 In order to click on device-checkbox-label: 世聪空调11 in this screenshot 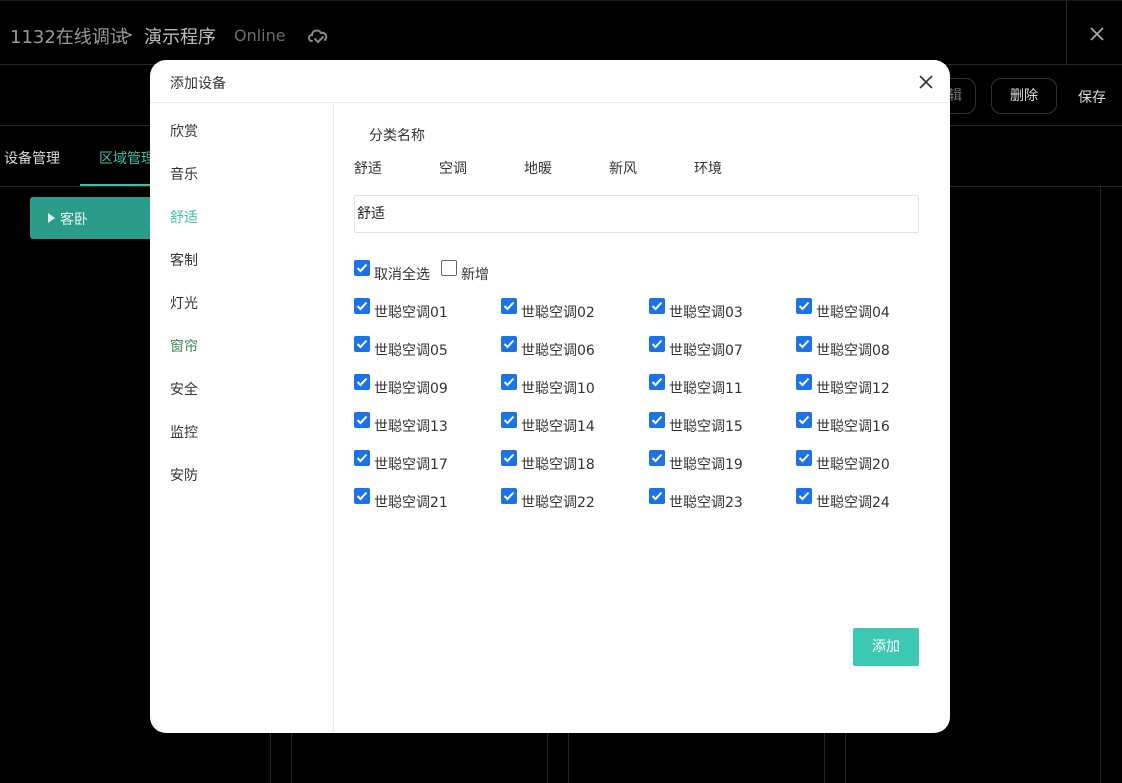, I will do `click(706, 389)`.